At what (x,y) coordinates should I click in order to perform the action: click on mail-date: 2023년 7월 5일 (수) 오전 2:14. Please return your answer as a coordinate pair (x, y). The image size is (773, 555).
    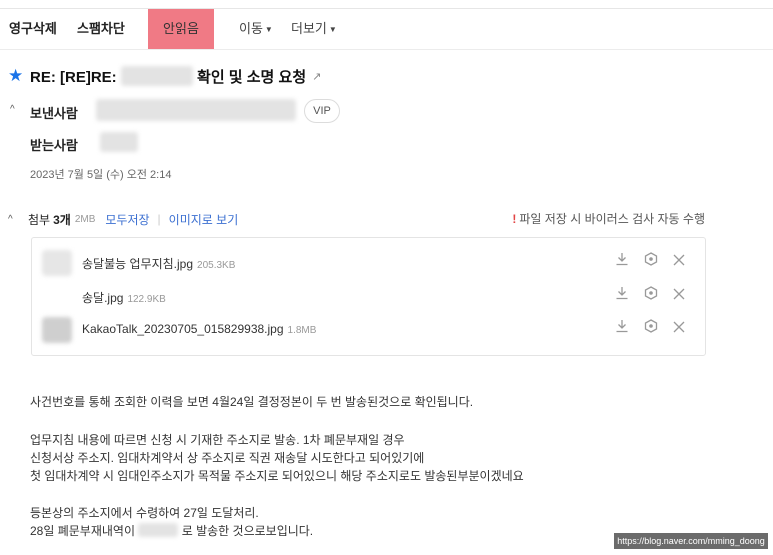
    Looking at the image, I should click on (101, 175).